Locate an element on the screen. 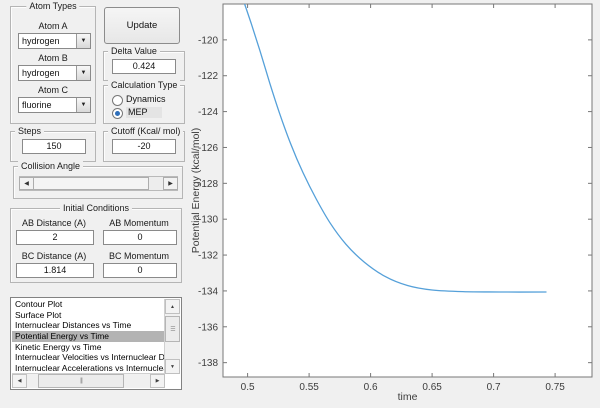 Image resolution: width=600 pixels, height=408 pixels. y-tick-label: -138 is located at coordinates (208, 363).